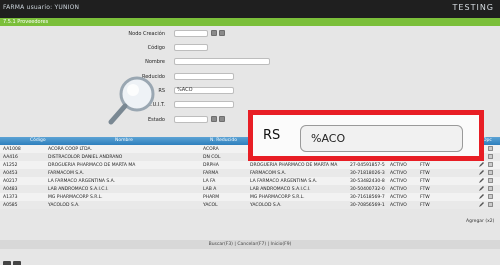 The image size is (500, 265). Describe the element at coordinates (210, 205) in the screenshot. I see `cell-short: YACOL` at that location.